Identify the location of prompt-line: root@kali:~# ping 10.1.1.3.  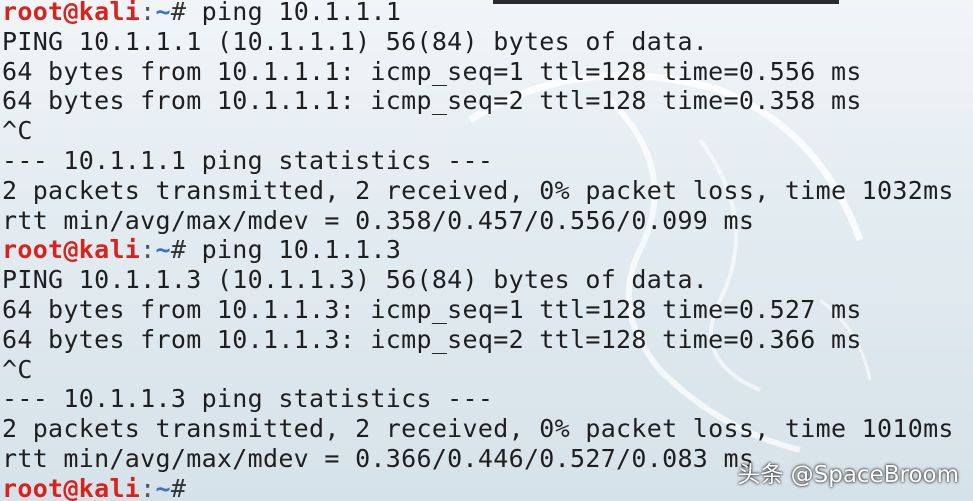
(478, 250).